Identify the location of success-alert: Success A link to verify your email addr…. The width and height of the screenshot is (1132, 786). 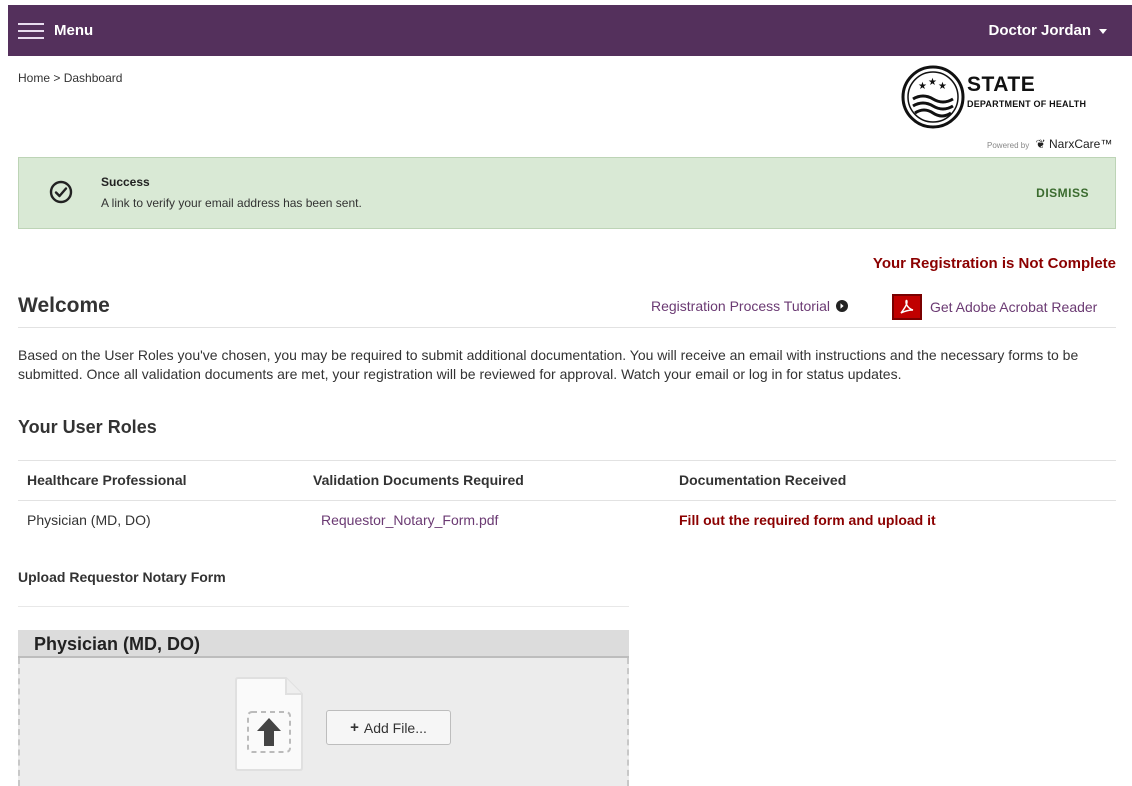
(567, 193).